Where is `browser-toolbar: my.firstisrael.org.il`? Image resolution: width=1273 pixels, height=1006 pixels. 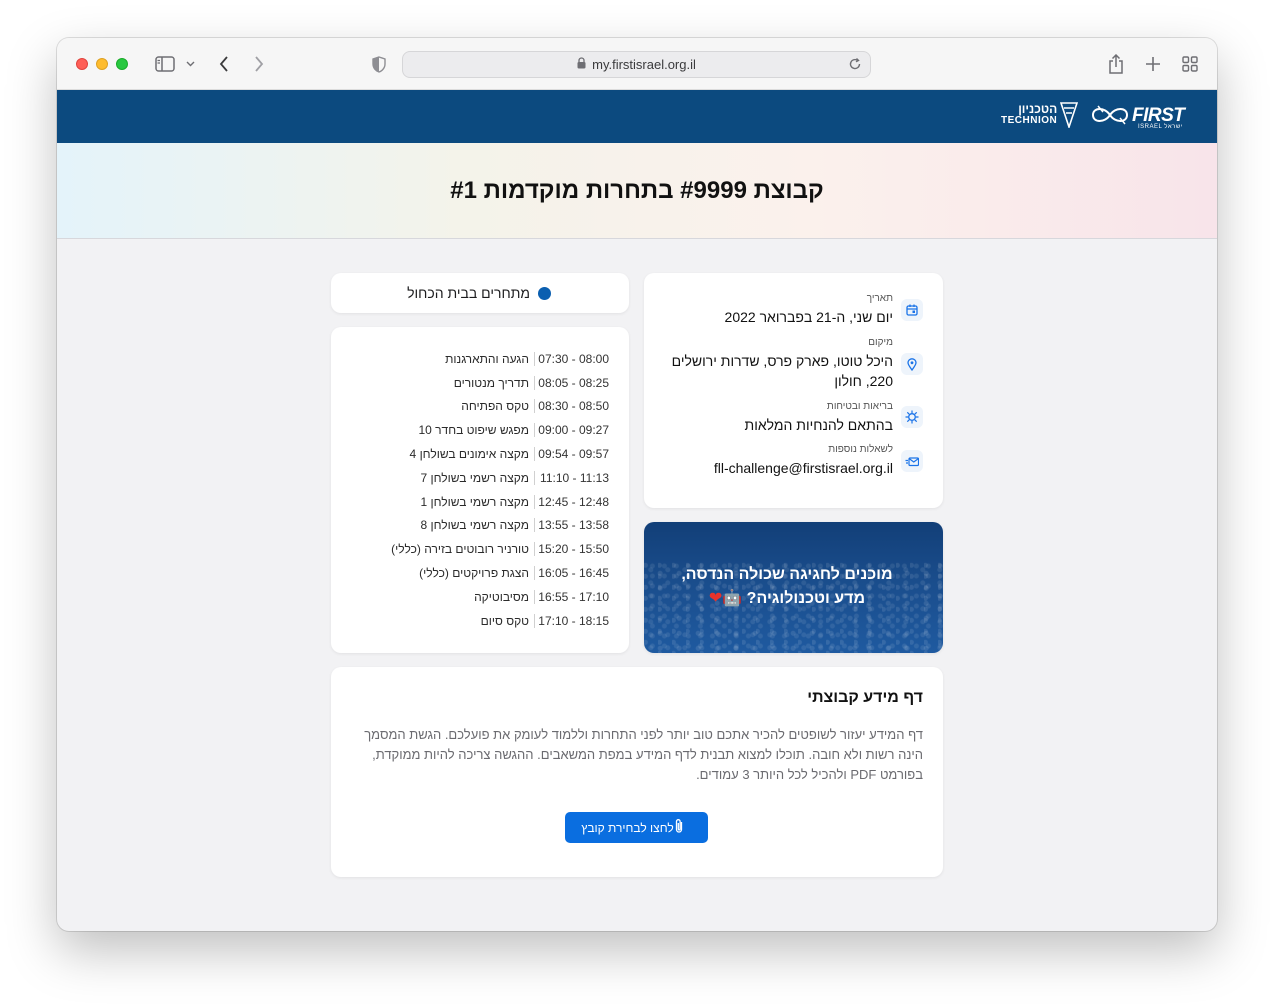
browser-toolbar: my.firstisrael.org.il is located at coordinates (637, 64).